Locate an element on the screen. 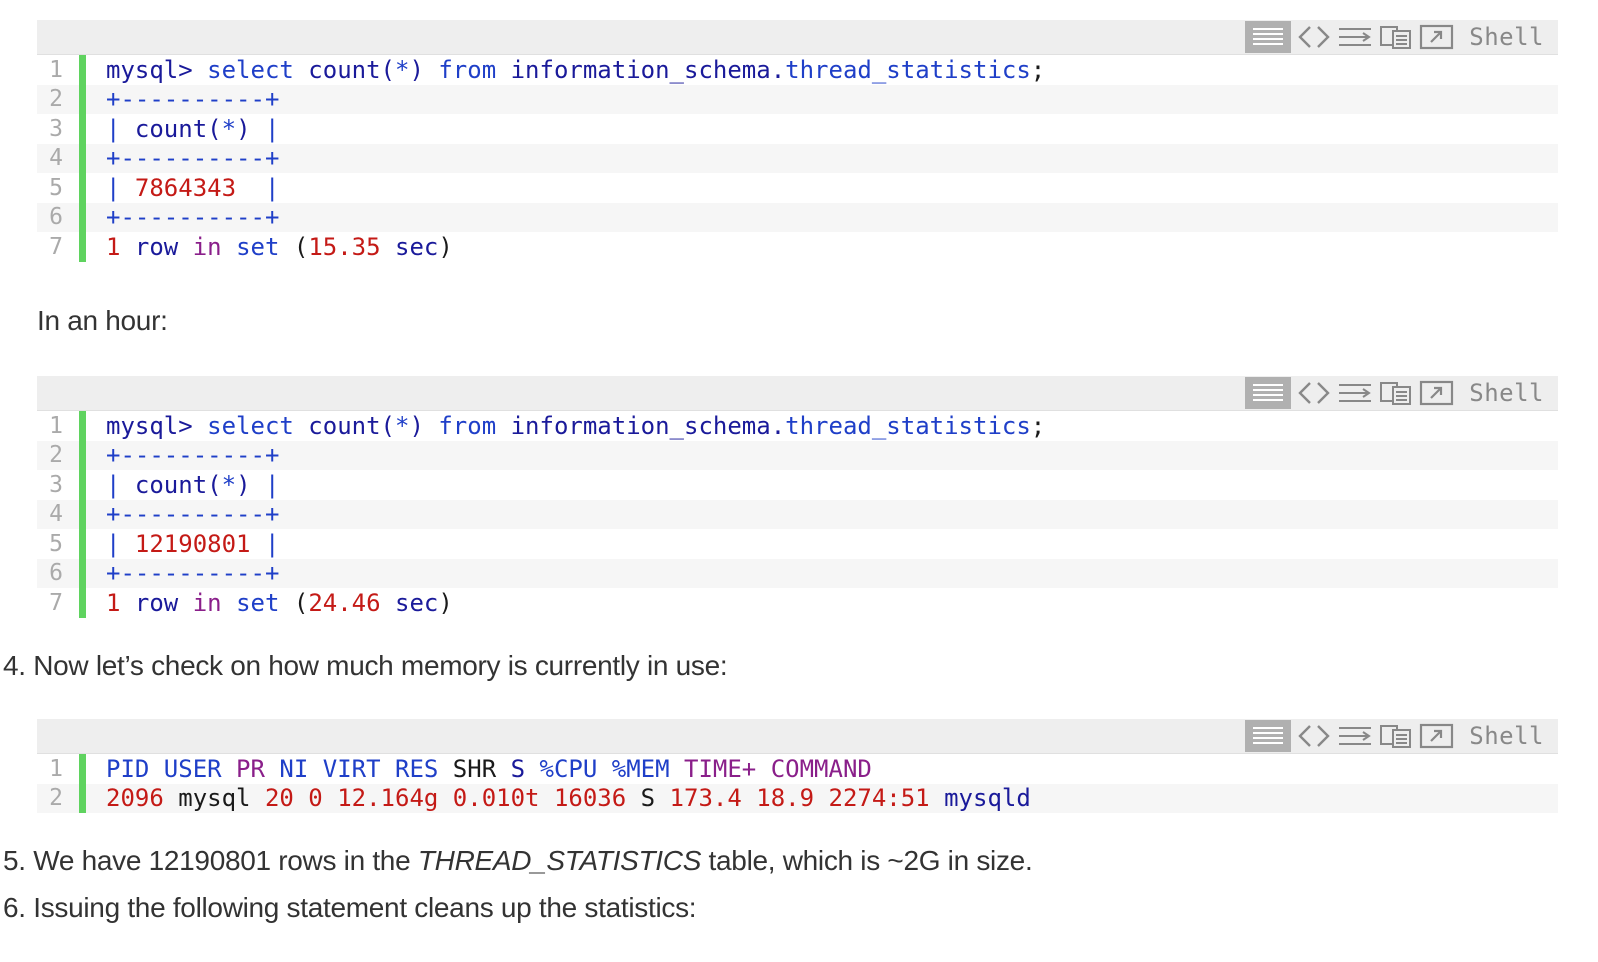 The height and width of the screenshot is (962, 1598). code-line: 5 | 7864343 | is located at coordinates (797, 188).